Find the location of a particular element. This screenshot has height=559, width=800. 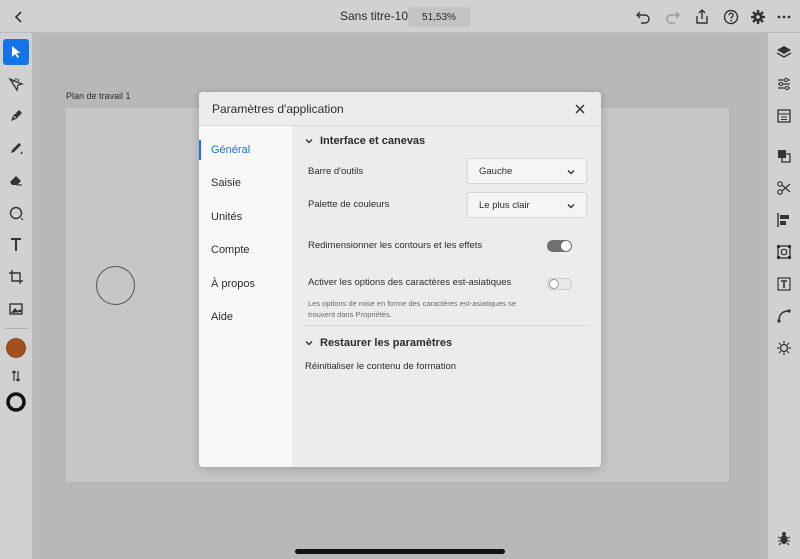

nav-item-input: Saisie is located at coordinates (245, 183).